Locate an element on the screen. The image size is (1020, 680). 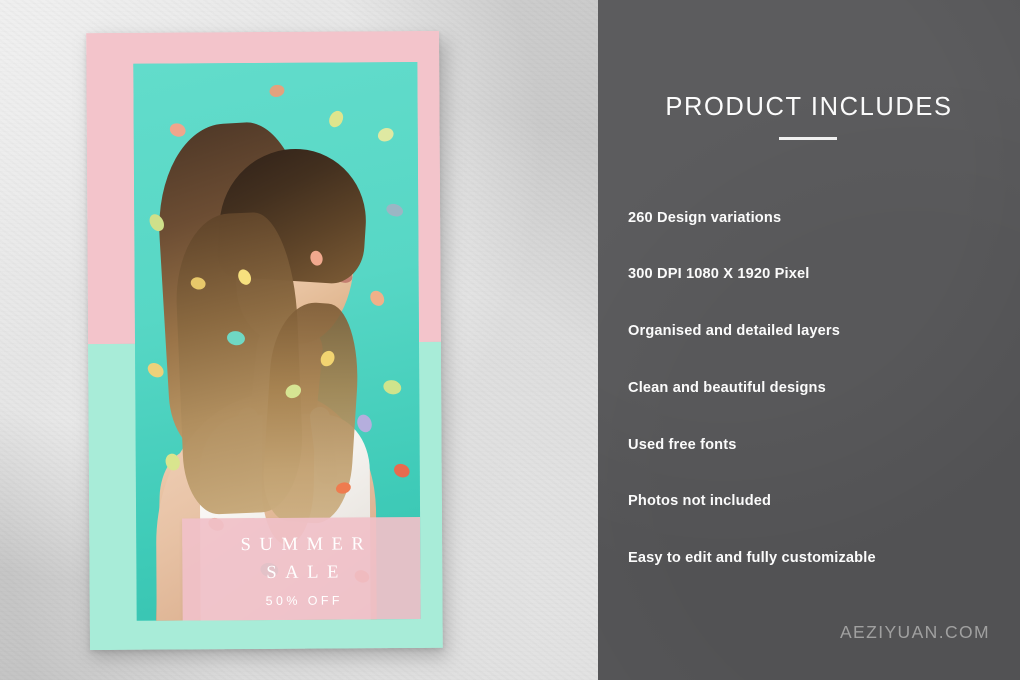
list-item: 260 Design variations is located at coordinates (705, 218).